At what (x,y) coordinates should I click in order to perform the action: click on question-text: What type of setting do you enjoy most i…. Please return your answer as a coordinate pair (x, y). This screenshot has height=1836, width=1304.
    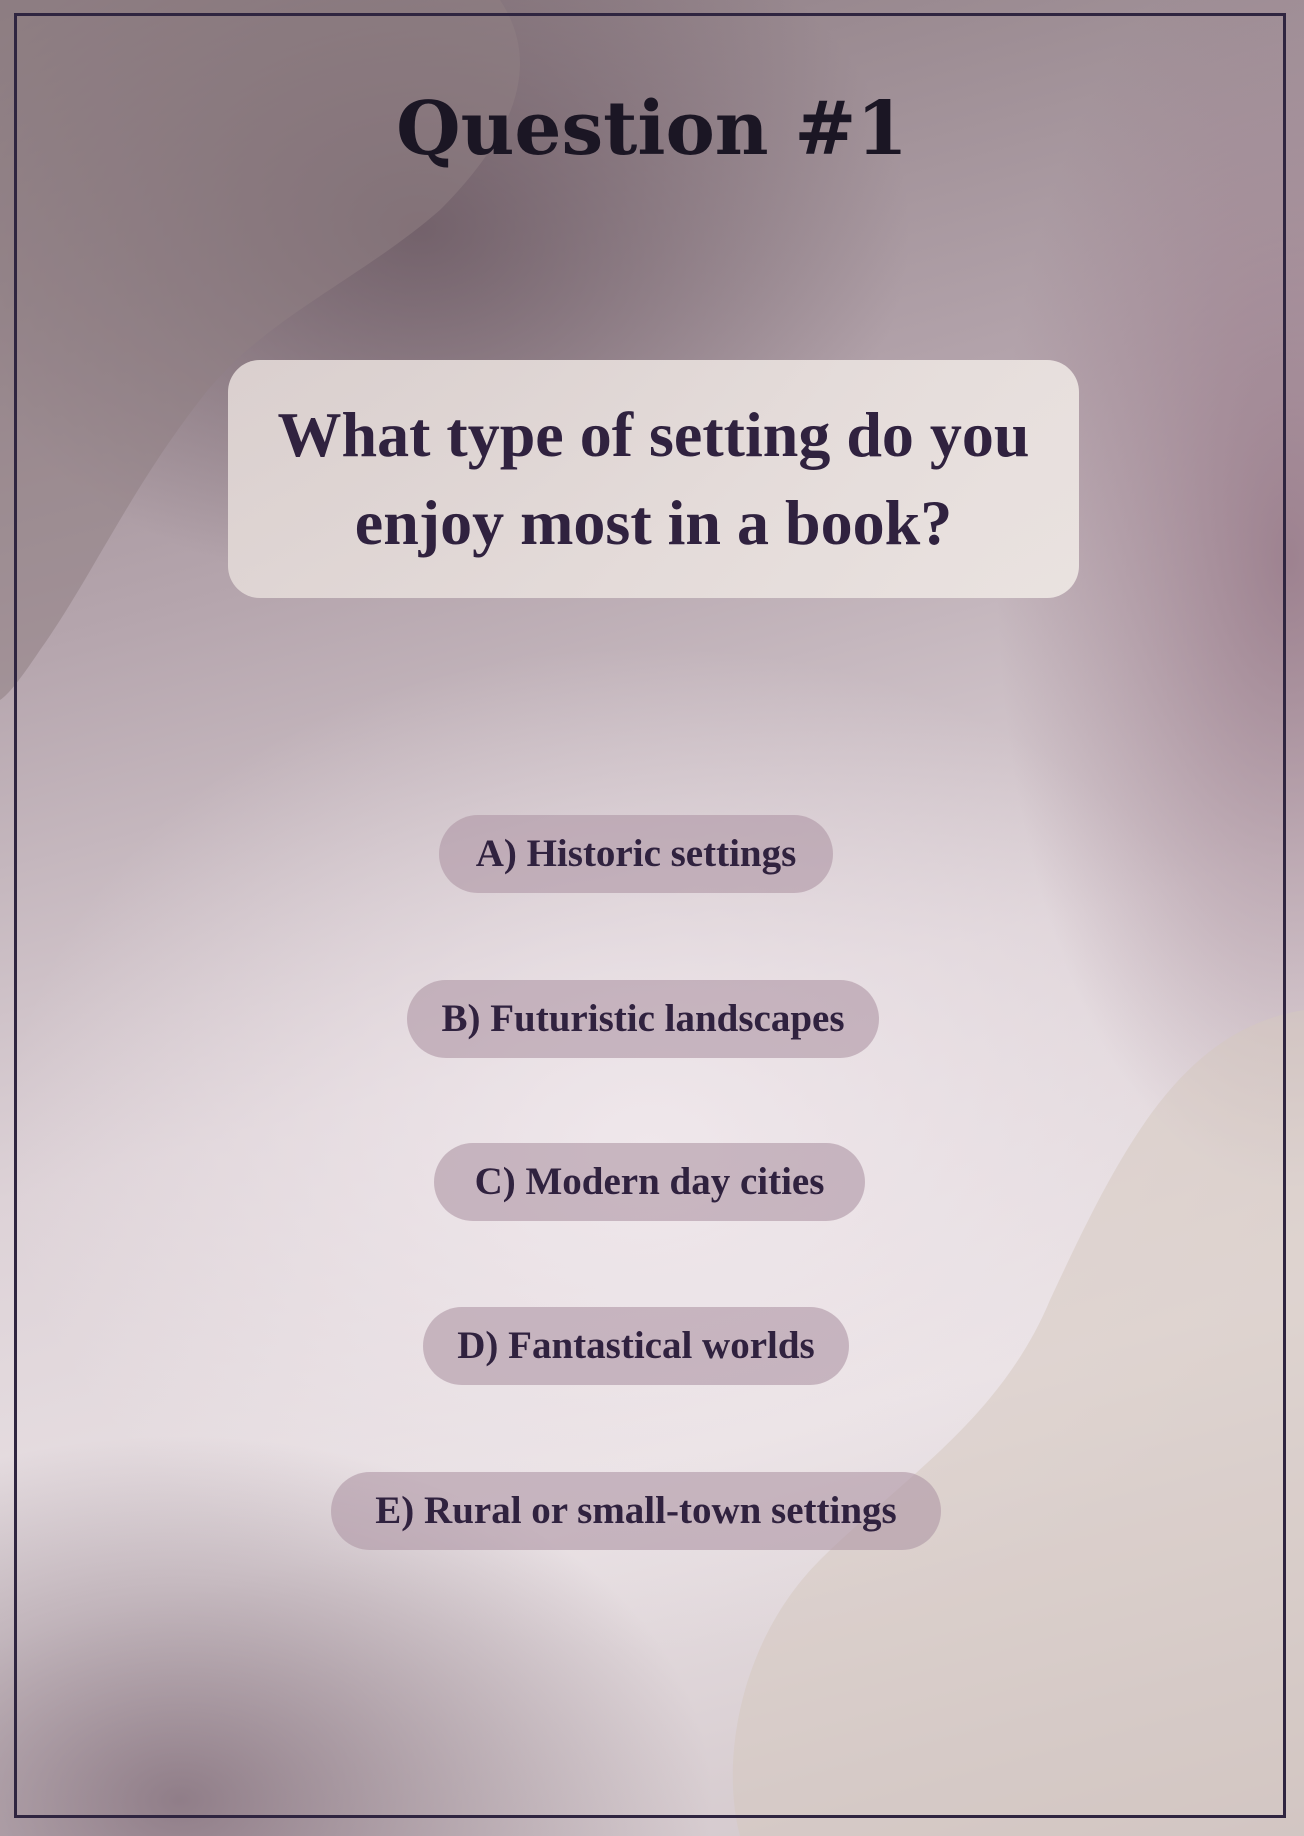
    Looking at the image, I should click on (653, 478).